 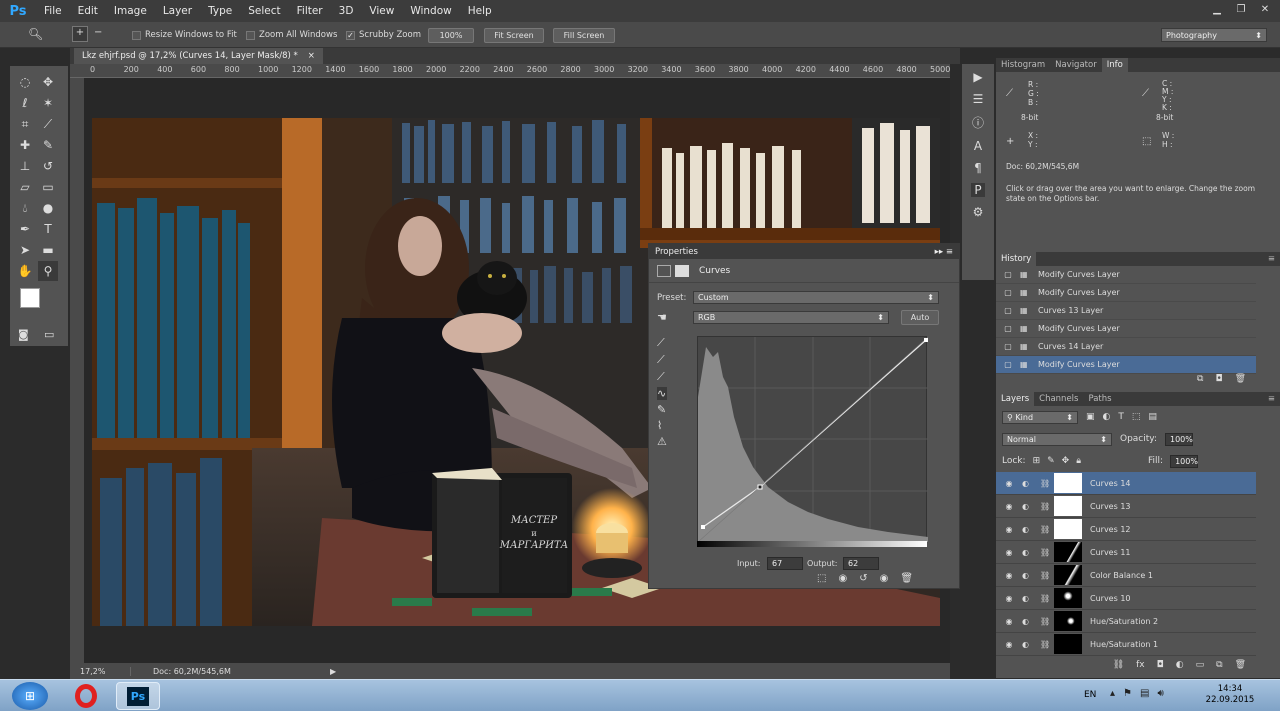 I want to click on workspace-select: Photography ⬍, so click(x=1214, y=35).